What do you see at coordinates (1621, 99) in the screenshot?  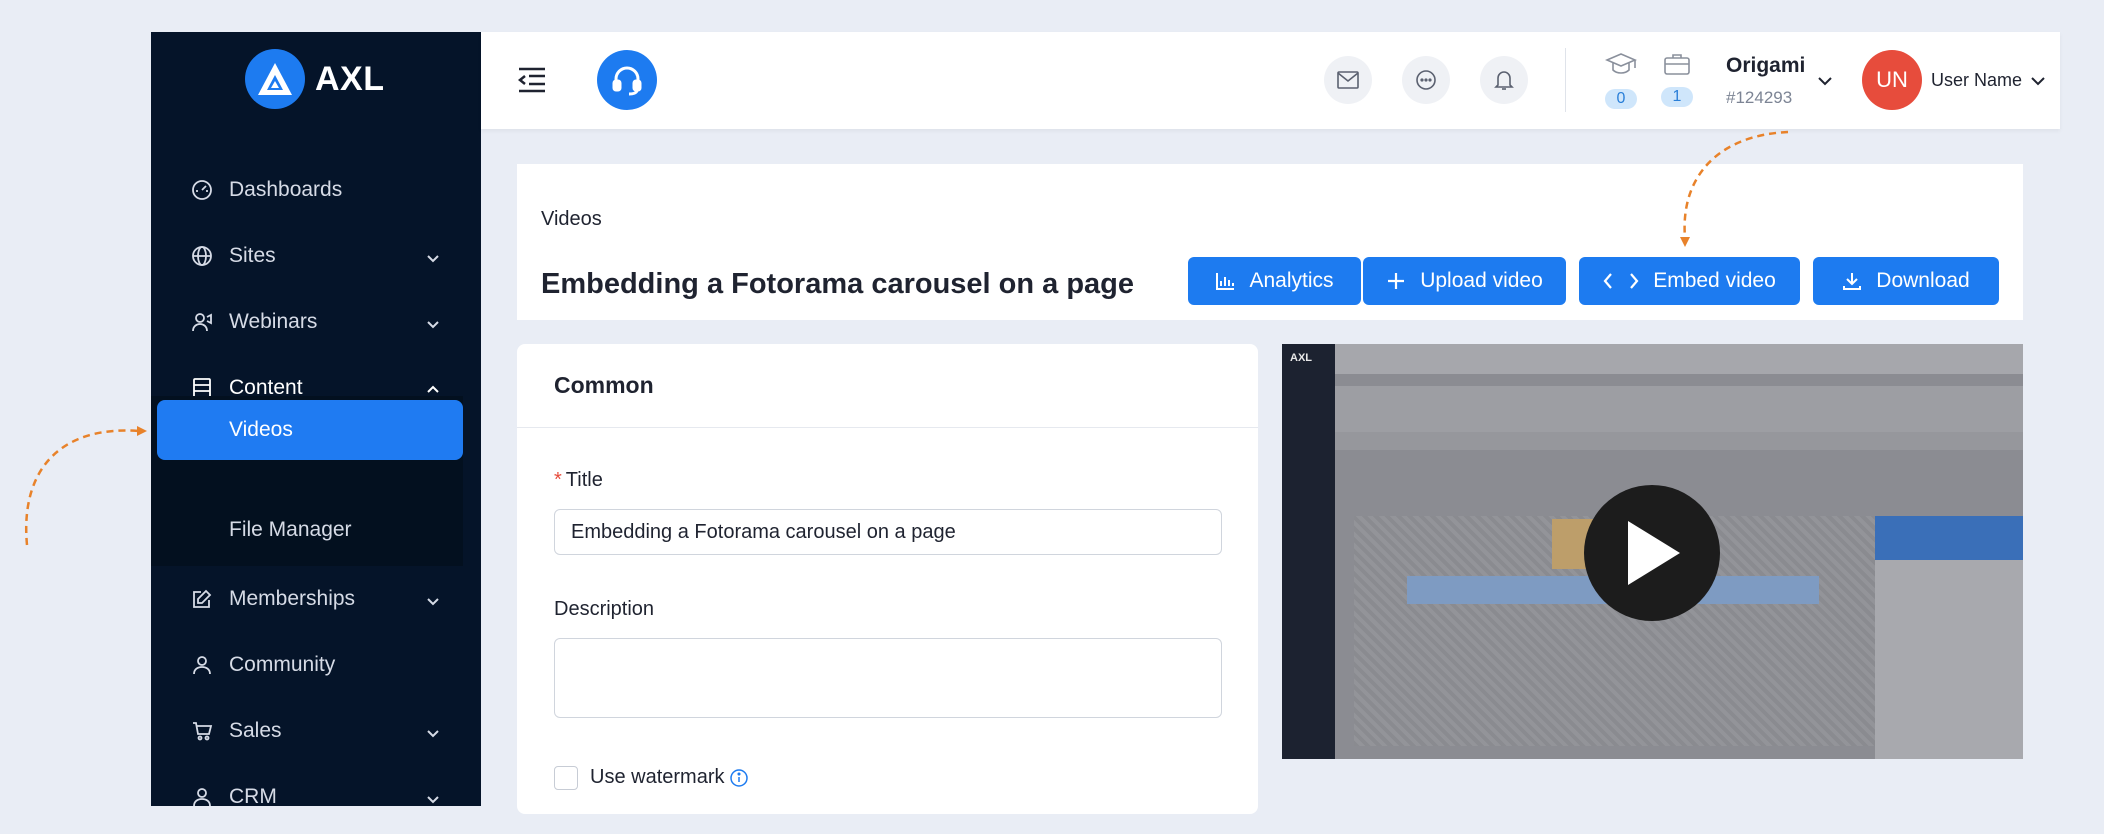 I see `courses-count-badge: 0` at bounding box center [1621, 99].